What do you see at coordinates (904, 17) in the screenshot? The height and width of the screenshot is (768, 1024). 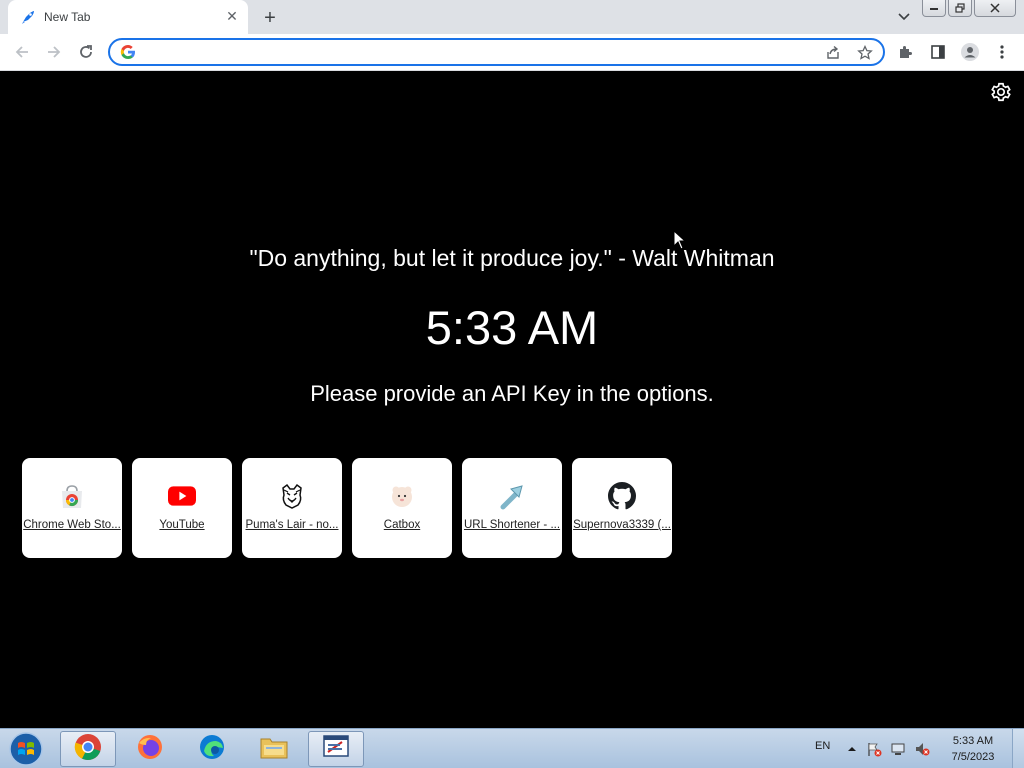 I see `chevron-down-icon` at bounding box center [904, 17].